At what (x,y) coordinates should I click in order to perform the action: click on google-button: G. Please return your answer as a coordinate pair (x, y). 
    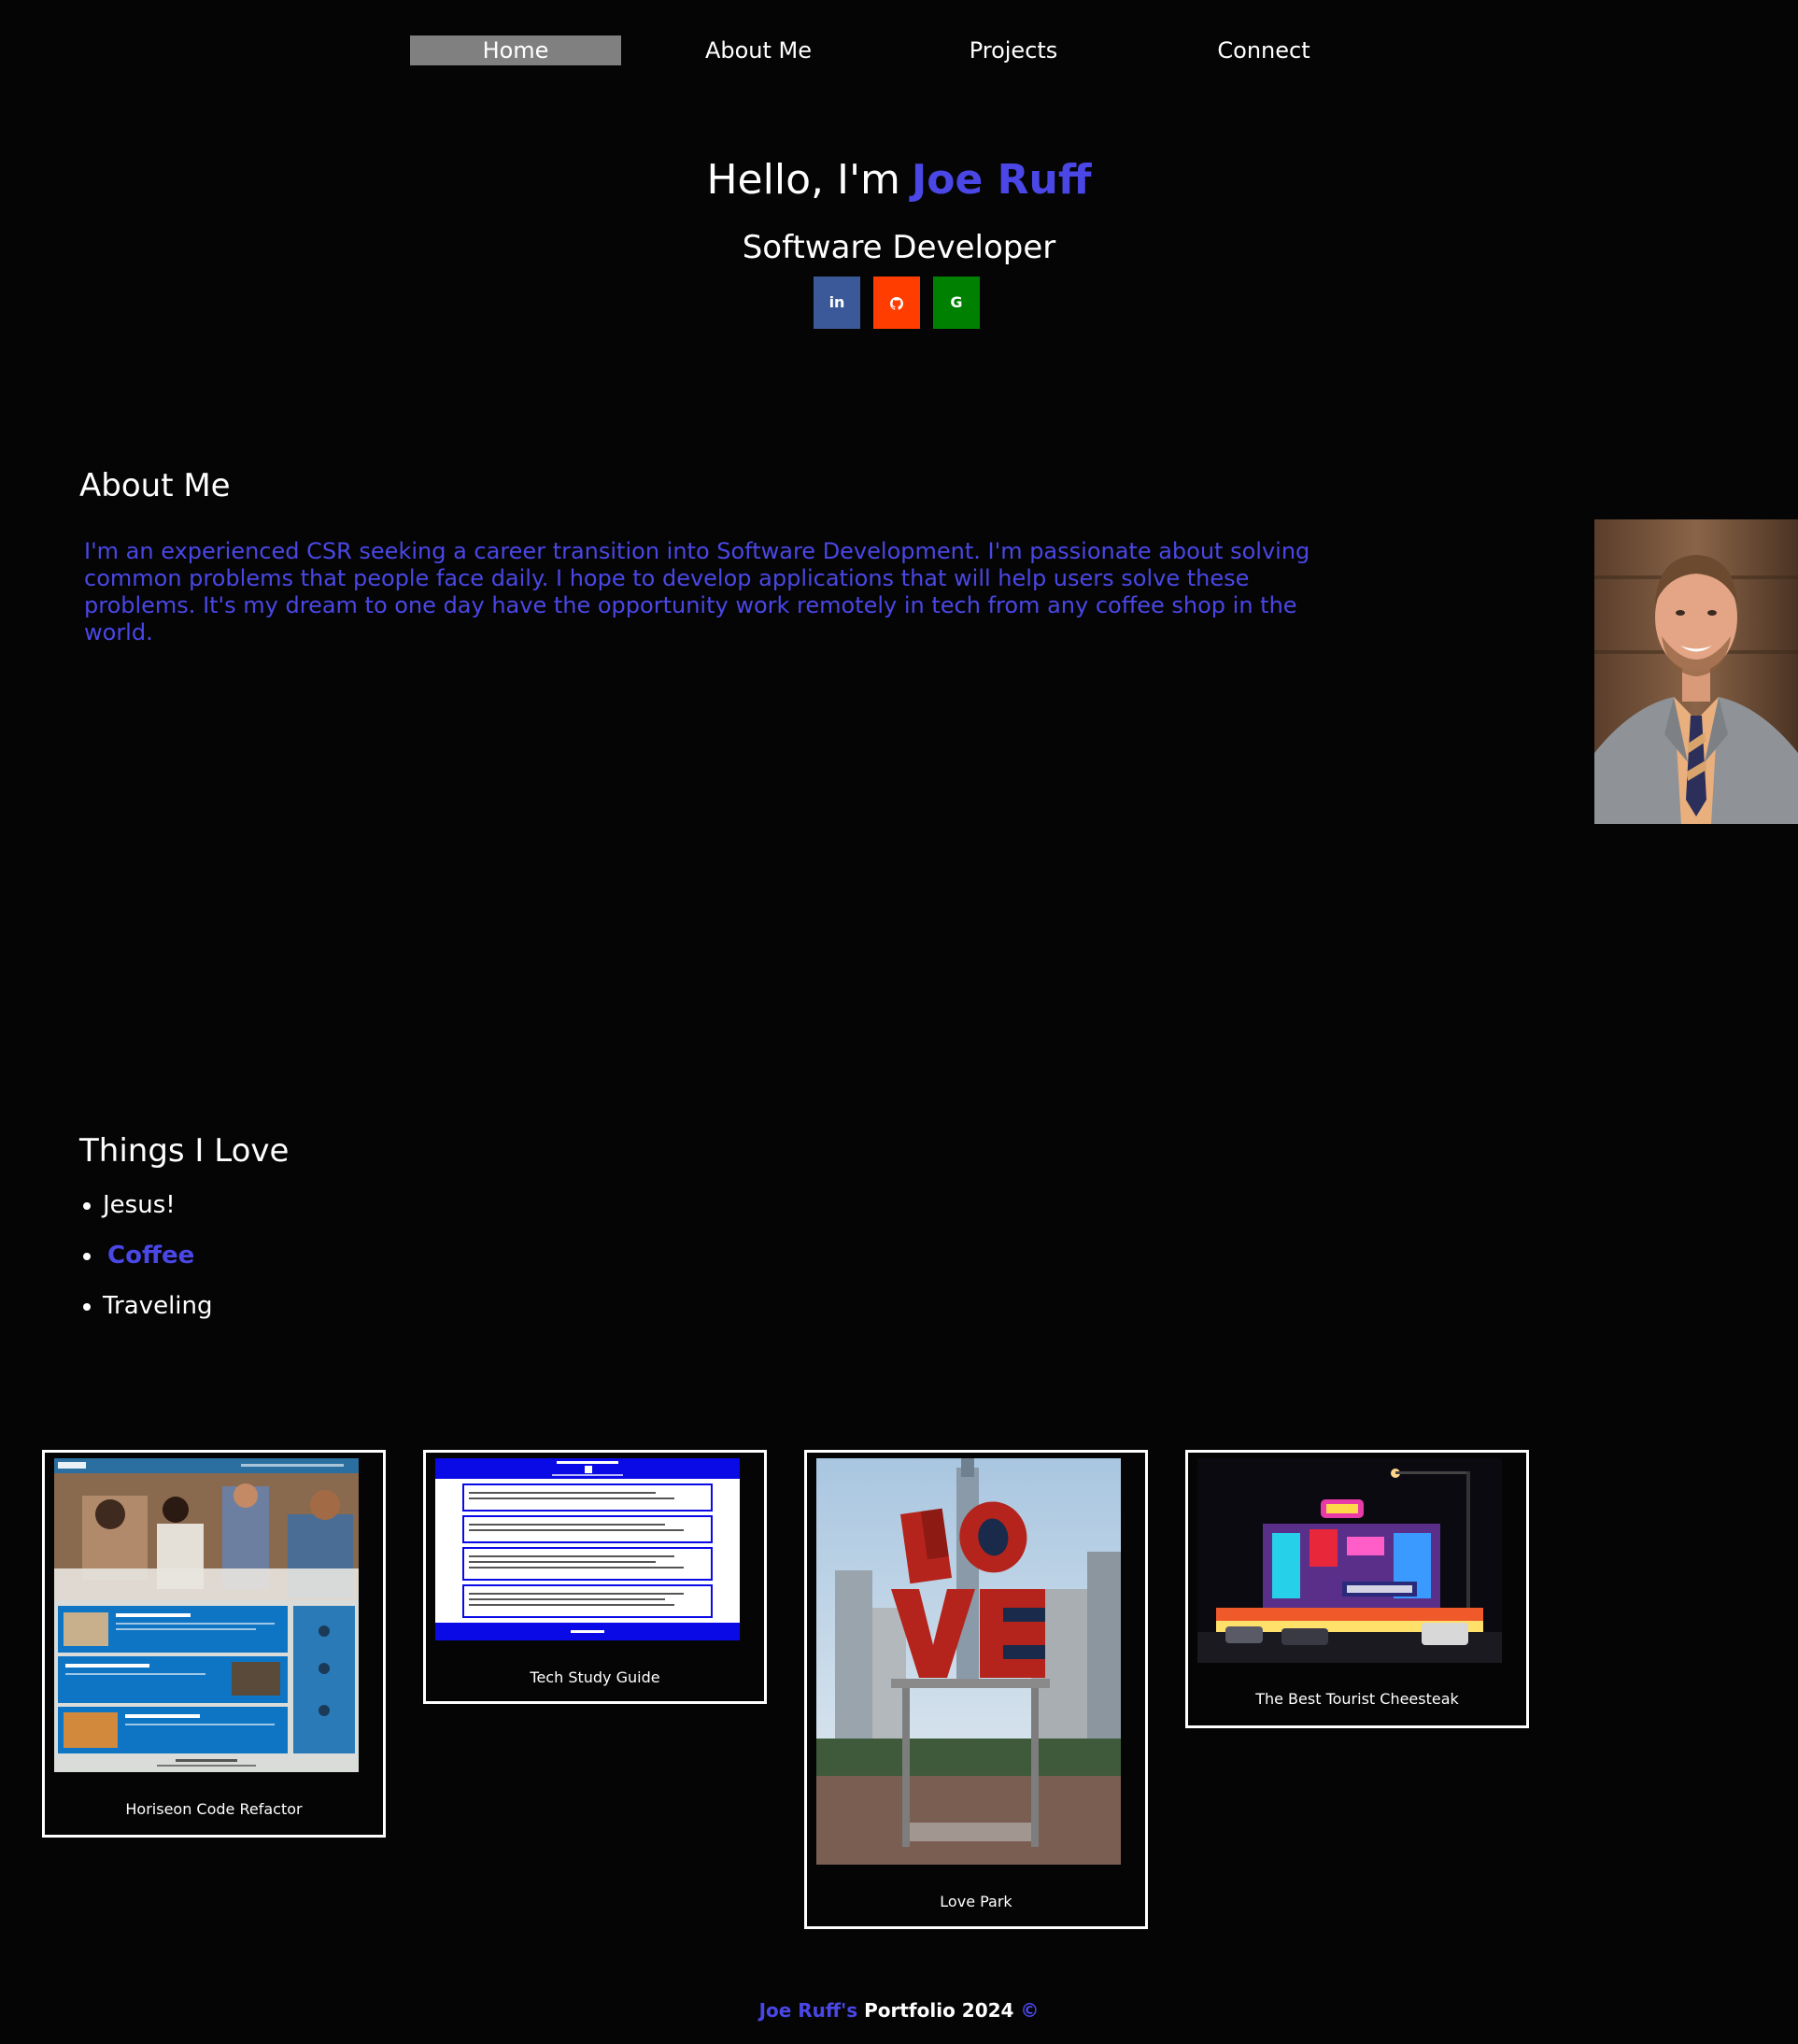
    Looking at the image, I should click on (956, 303).